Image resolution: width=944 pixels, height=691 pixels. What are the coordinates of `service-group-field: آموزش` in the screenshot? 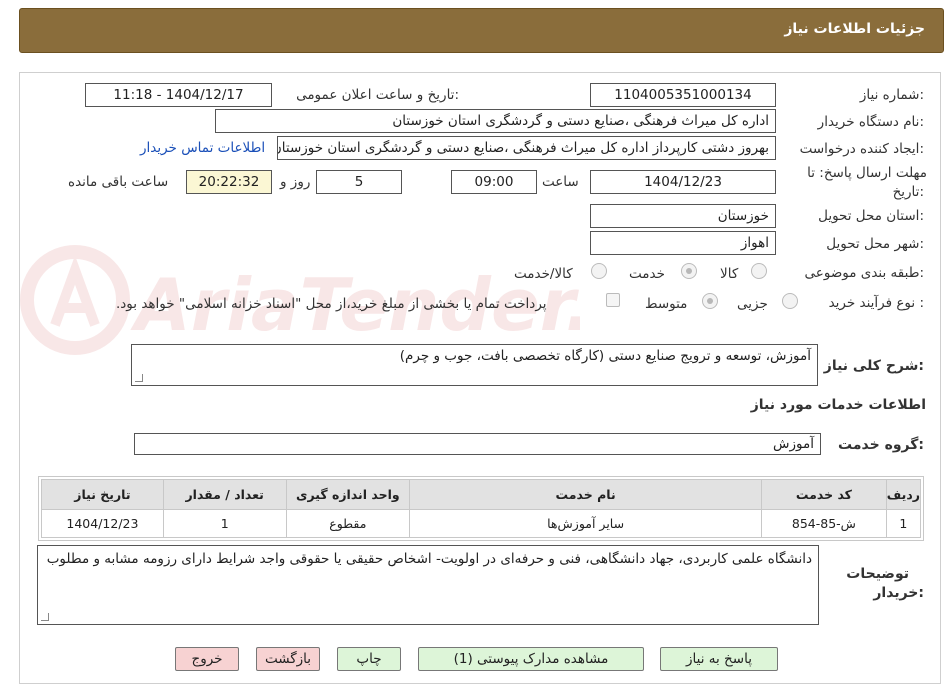 It's located at (477, 444).